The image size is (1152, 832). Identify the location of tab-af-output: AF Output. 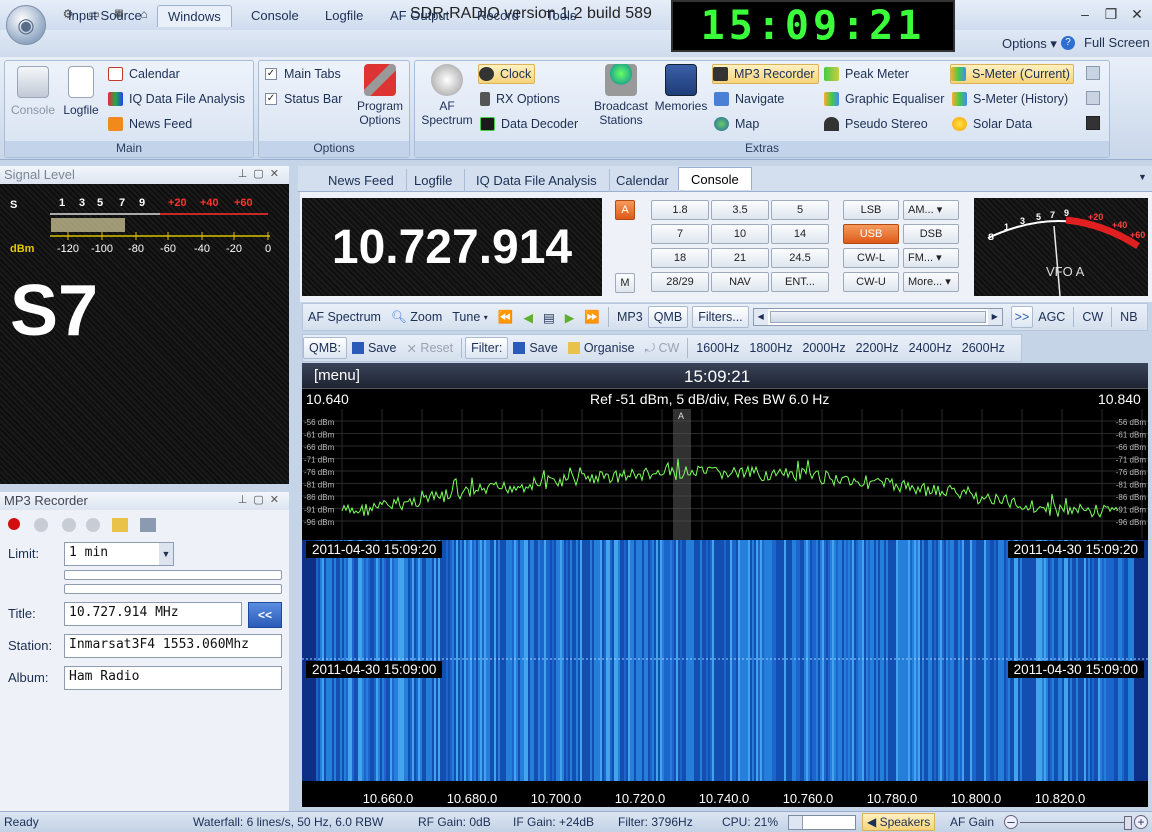
(419, 16).